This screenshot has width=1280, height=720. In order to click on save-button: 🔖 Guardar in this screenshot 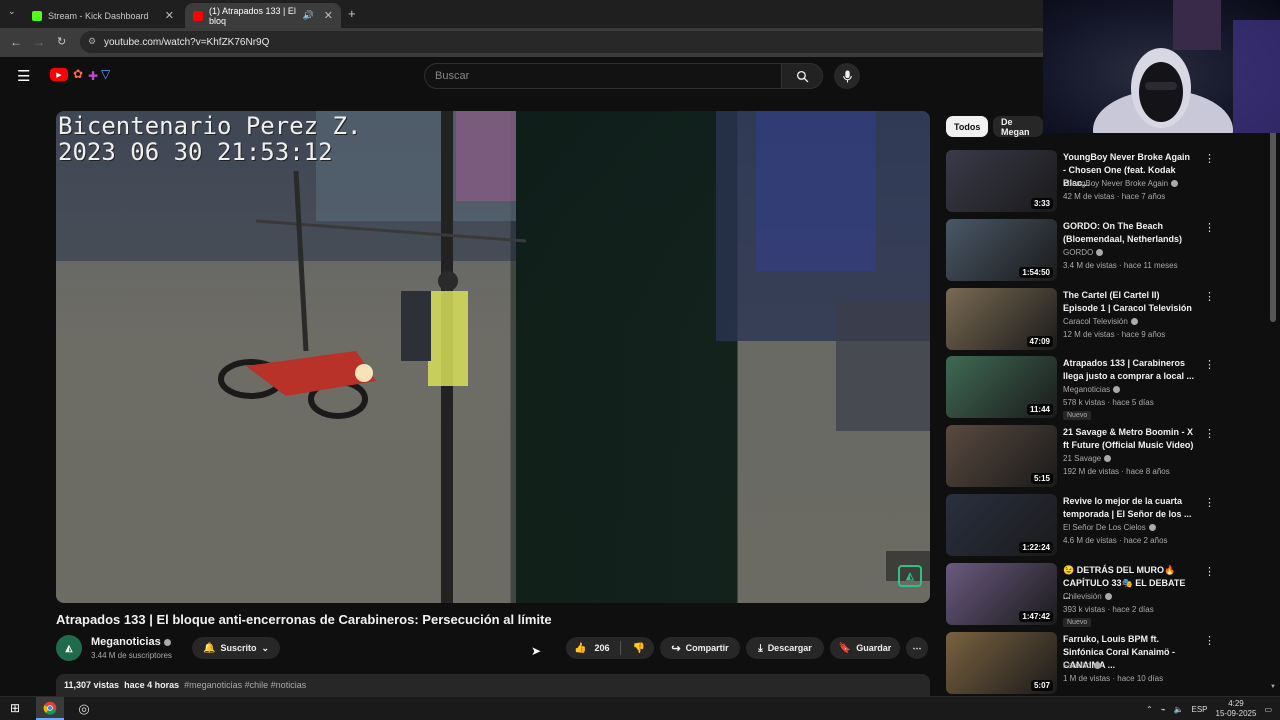, I will do `click(865, 648)`.